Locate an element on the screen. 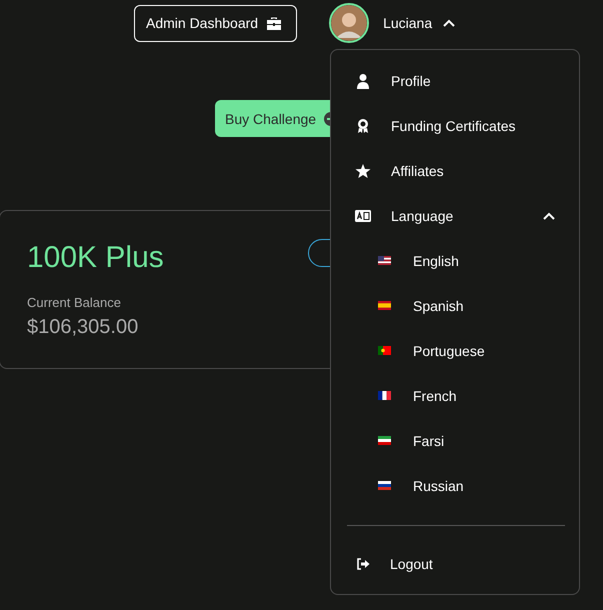 This screenshot has height=610, width=603. menu-item: Profile is located at coordinates (455, 80).